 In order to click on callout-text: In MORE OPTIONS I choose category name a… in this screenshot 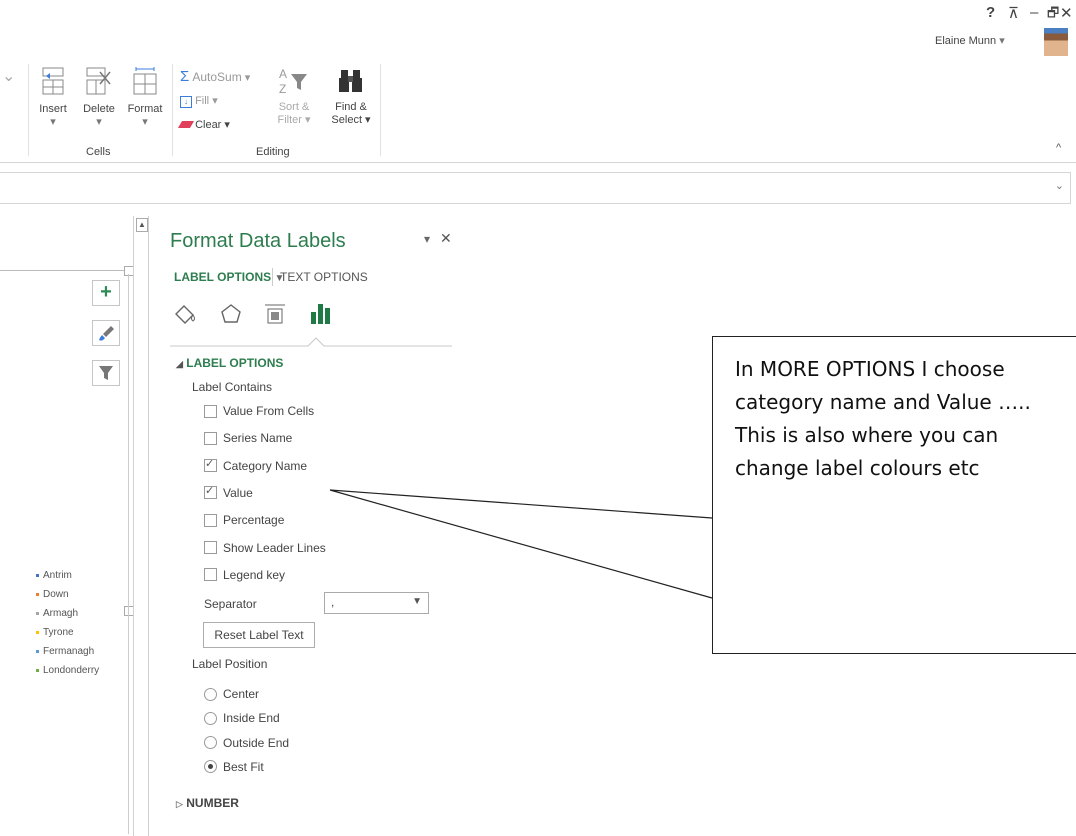, I will do `click(883, 418)`.